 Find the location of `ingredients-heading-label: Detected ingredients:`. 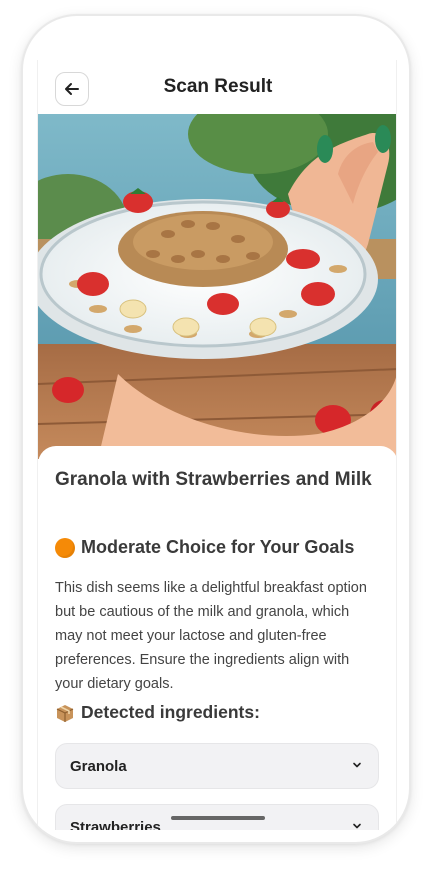

ingredients-heading-label: Detected ingredients: is located at coordinates (170, 712).